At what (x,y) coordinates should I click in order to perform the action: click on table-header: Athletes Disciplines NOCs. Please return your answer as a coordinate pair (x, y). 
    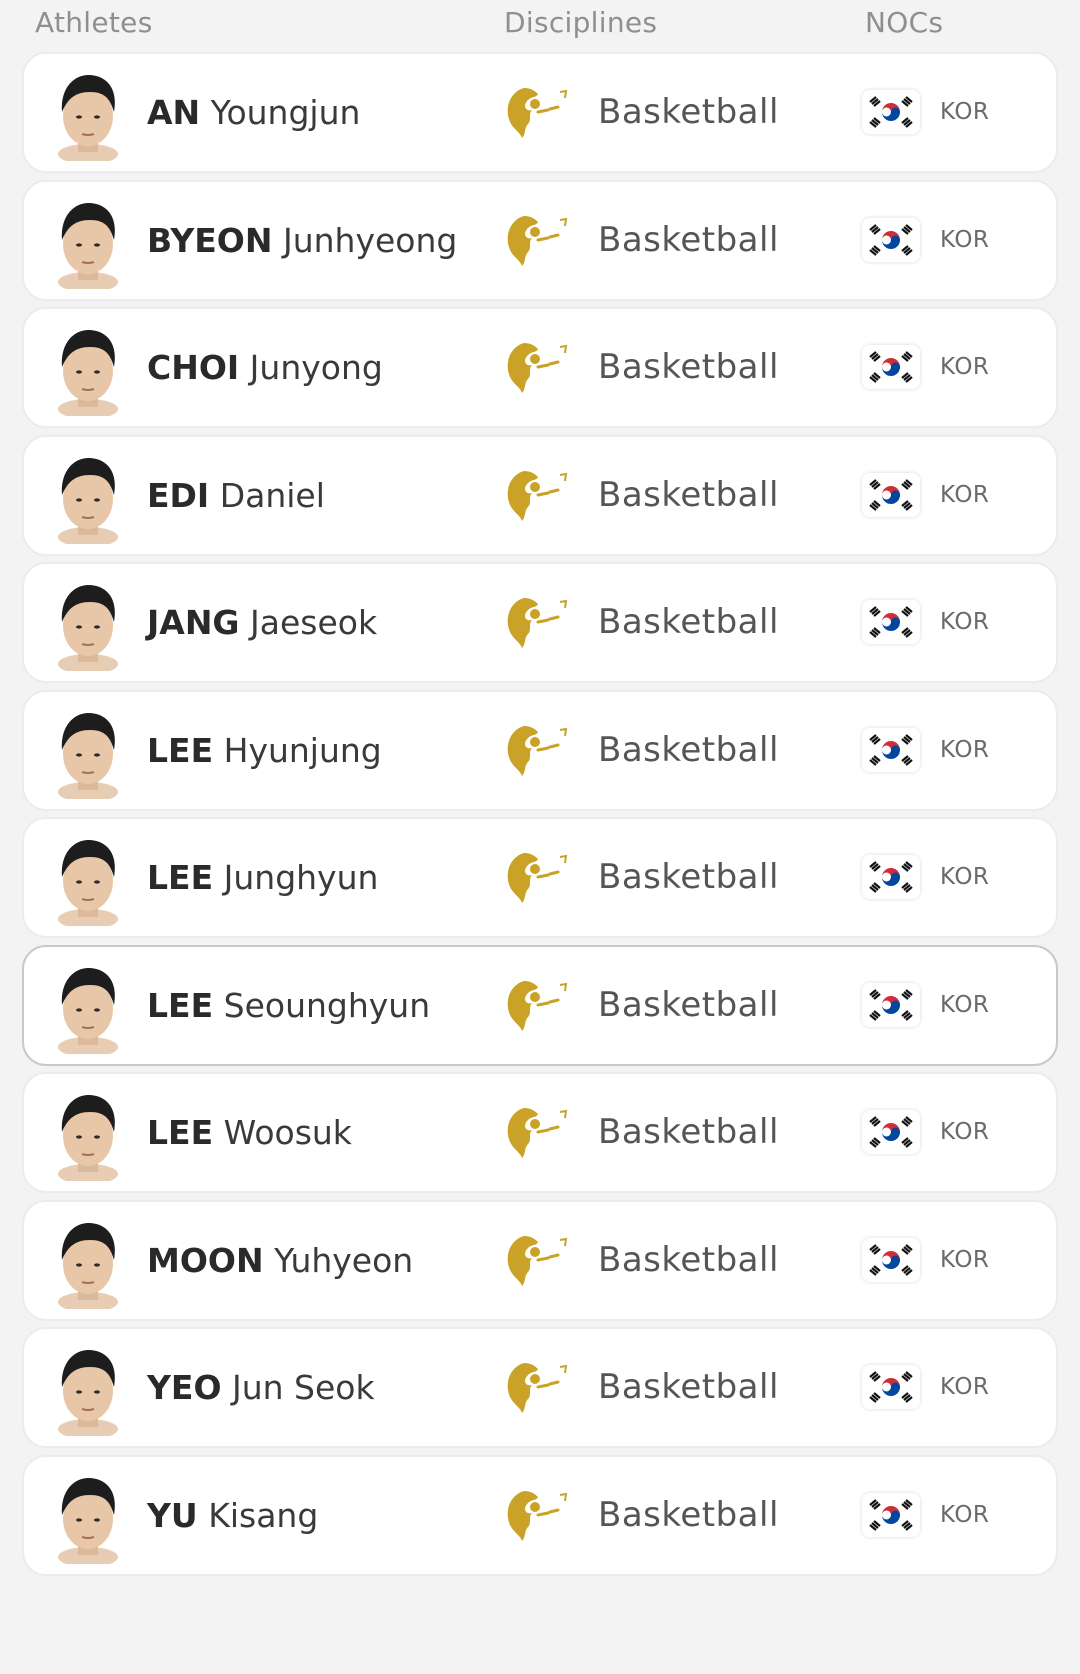
    Looking at the image, I should click on (540, 24).